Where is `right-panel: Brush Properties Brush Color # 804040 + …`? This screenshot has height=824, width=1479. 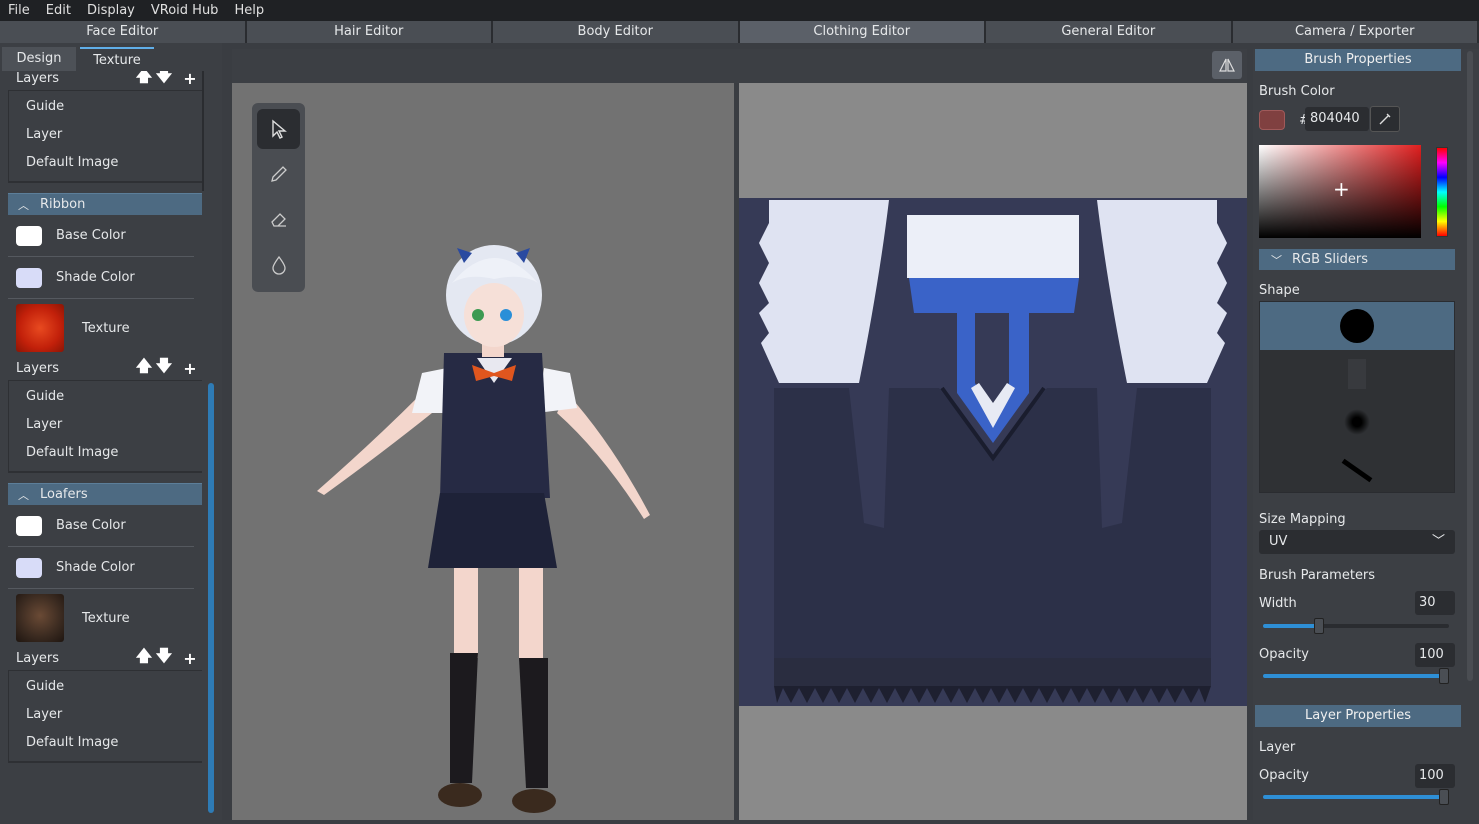 right-panel: Brush Properties Brush Color # 804040 + … is located at coordinates (1366, 434).